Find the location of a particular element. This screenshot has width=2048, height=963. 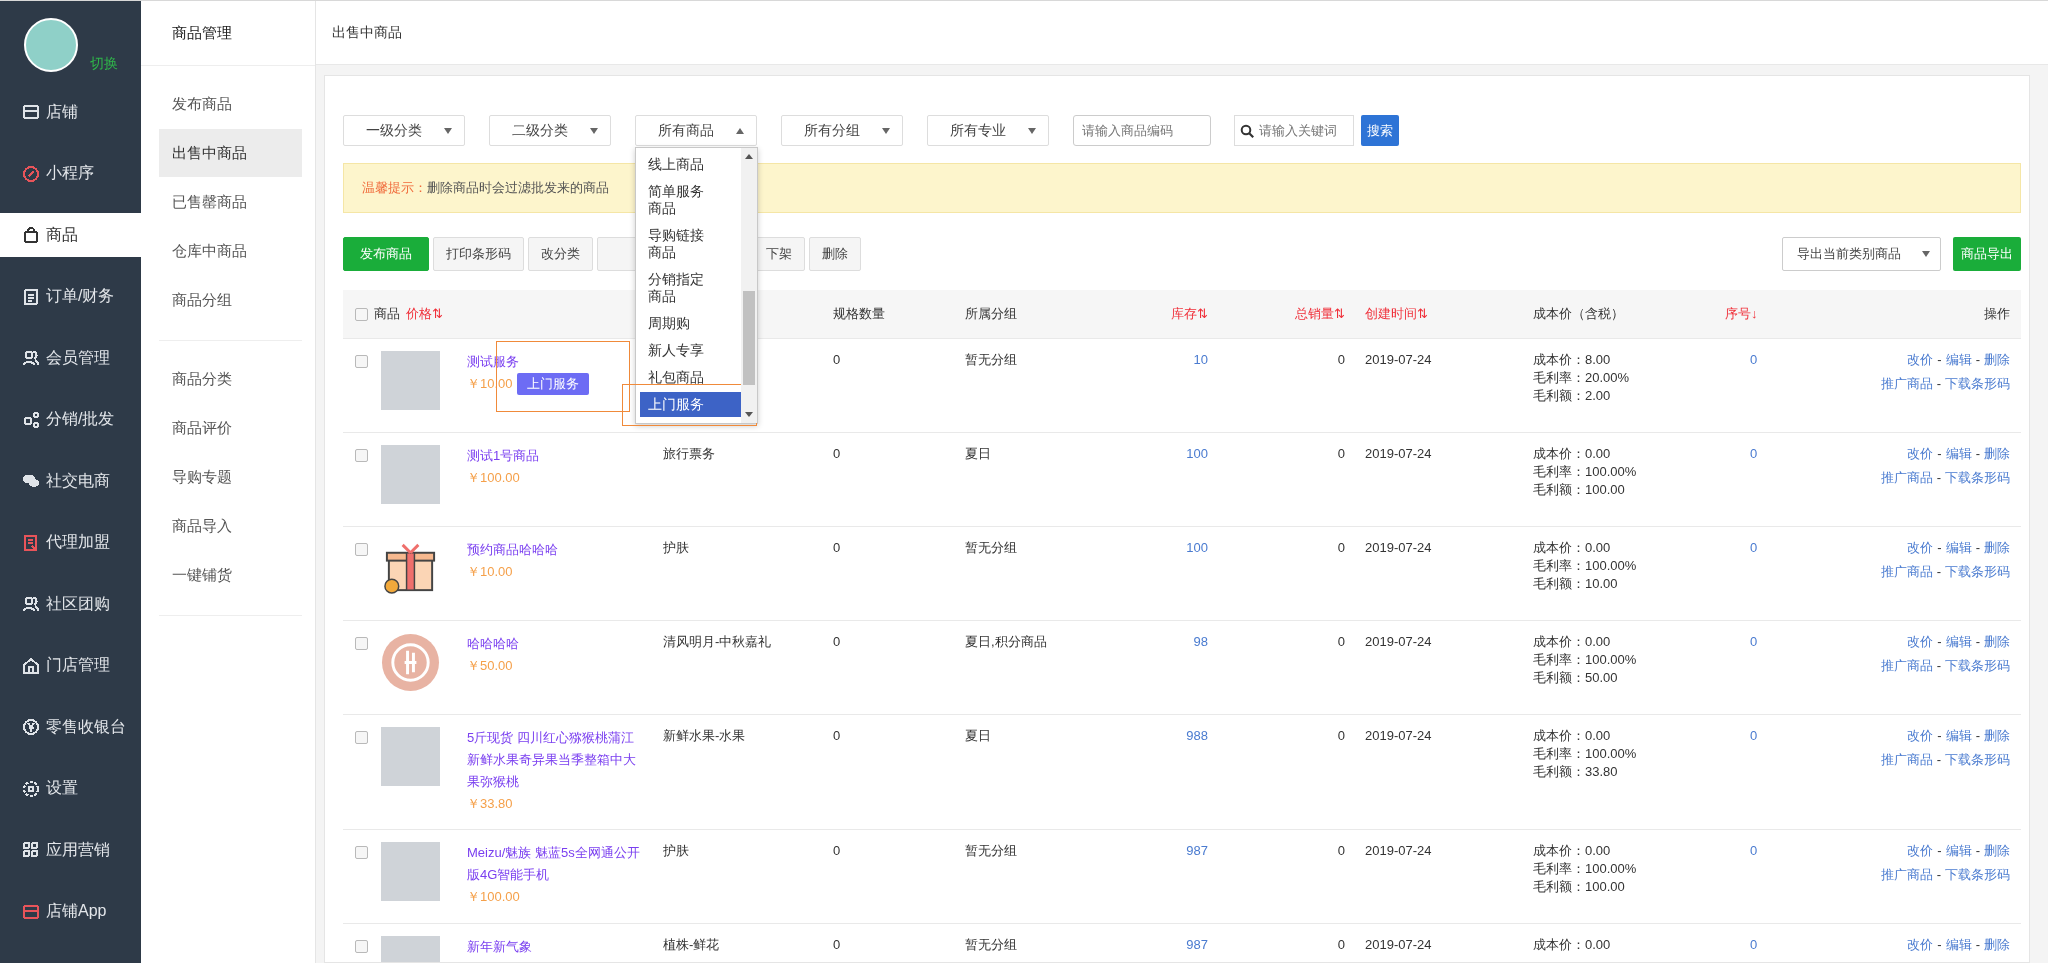

toolbar-button: 发布商品 is located at coordinates (386, 254).